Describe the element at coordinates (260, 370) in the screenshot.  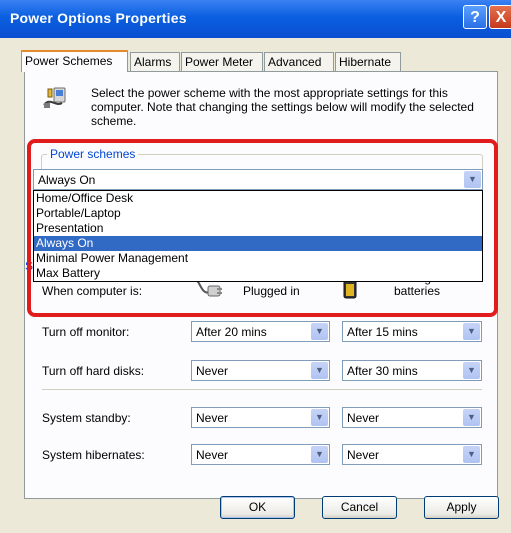
I see `disks-plugged-select: Never ▼` at that location.